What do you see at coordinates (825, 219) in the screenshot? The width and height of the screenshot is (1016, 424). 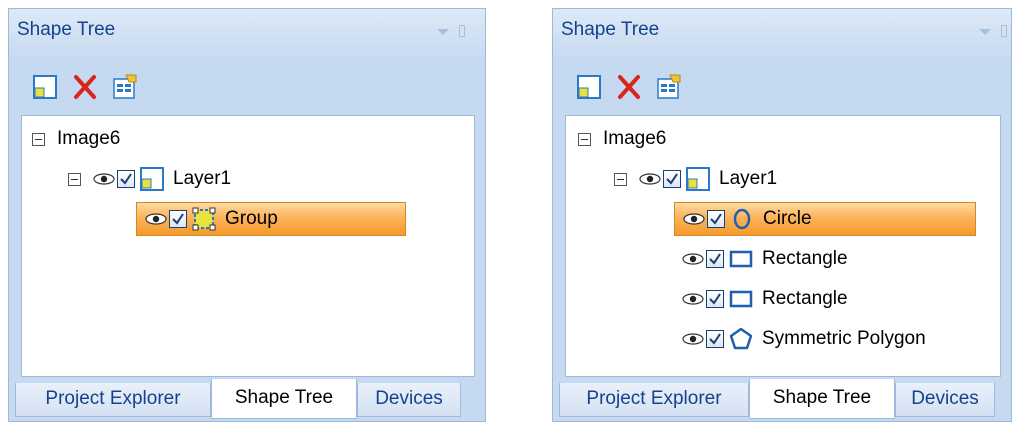 I see `tree-node-shape: Circle` at bounding box center [825, 219].